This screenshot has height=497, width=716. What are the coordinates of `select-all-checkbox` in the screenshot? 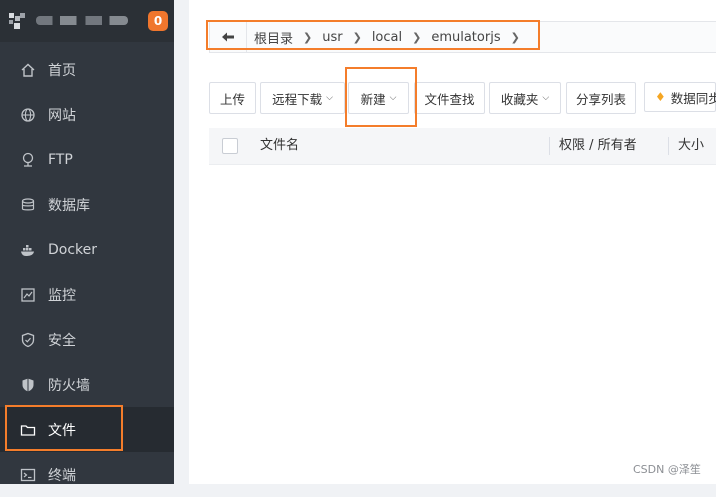 It's located at (230, 146).